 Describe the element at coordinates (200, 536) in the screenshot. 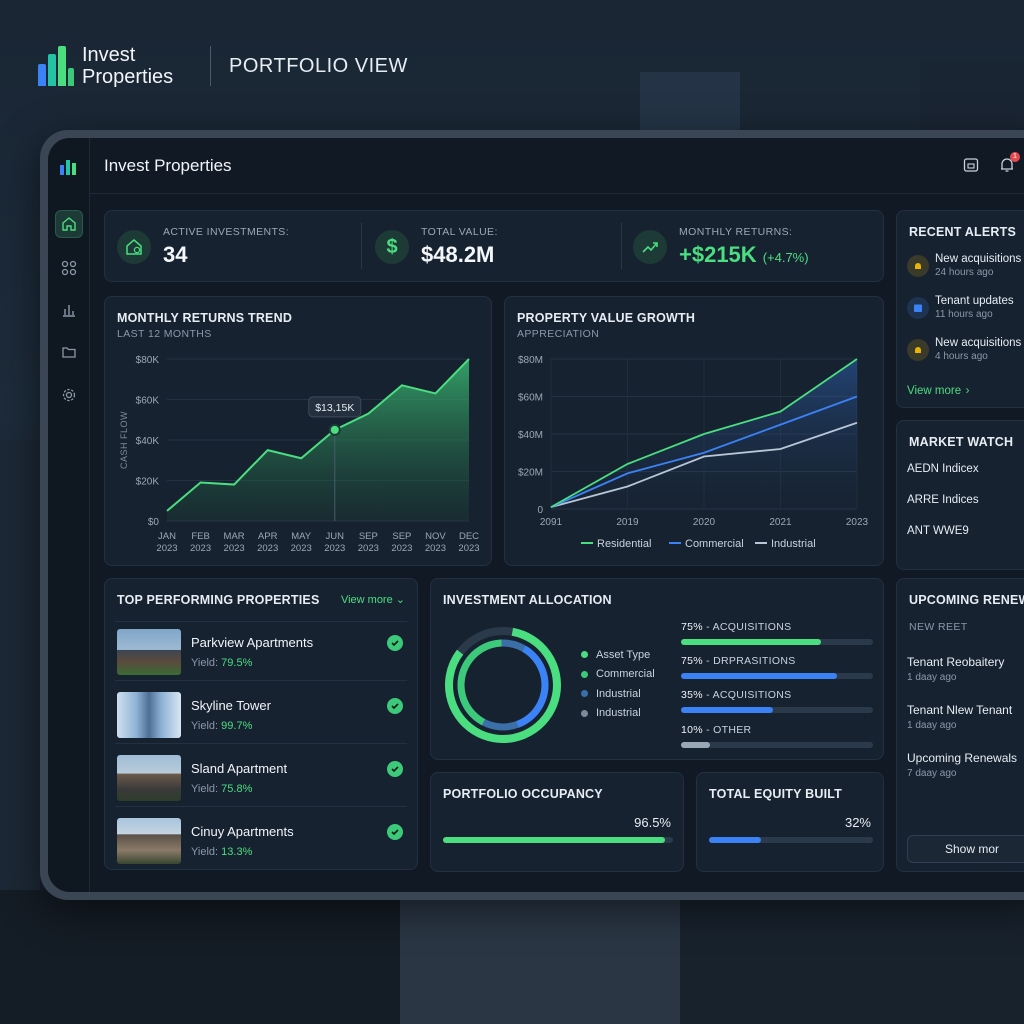

I see `x-tick-label: FEB` at that location.